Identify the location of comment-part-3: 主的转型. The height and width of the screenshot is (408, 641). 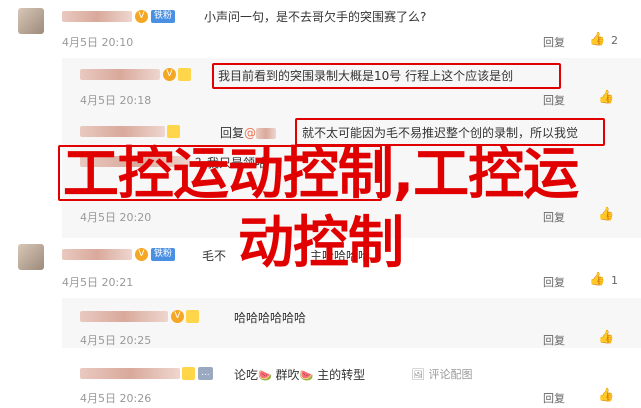
(341, 375).